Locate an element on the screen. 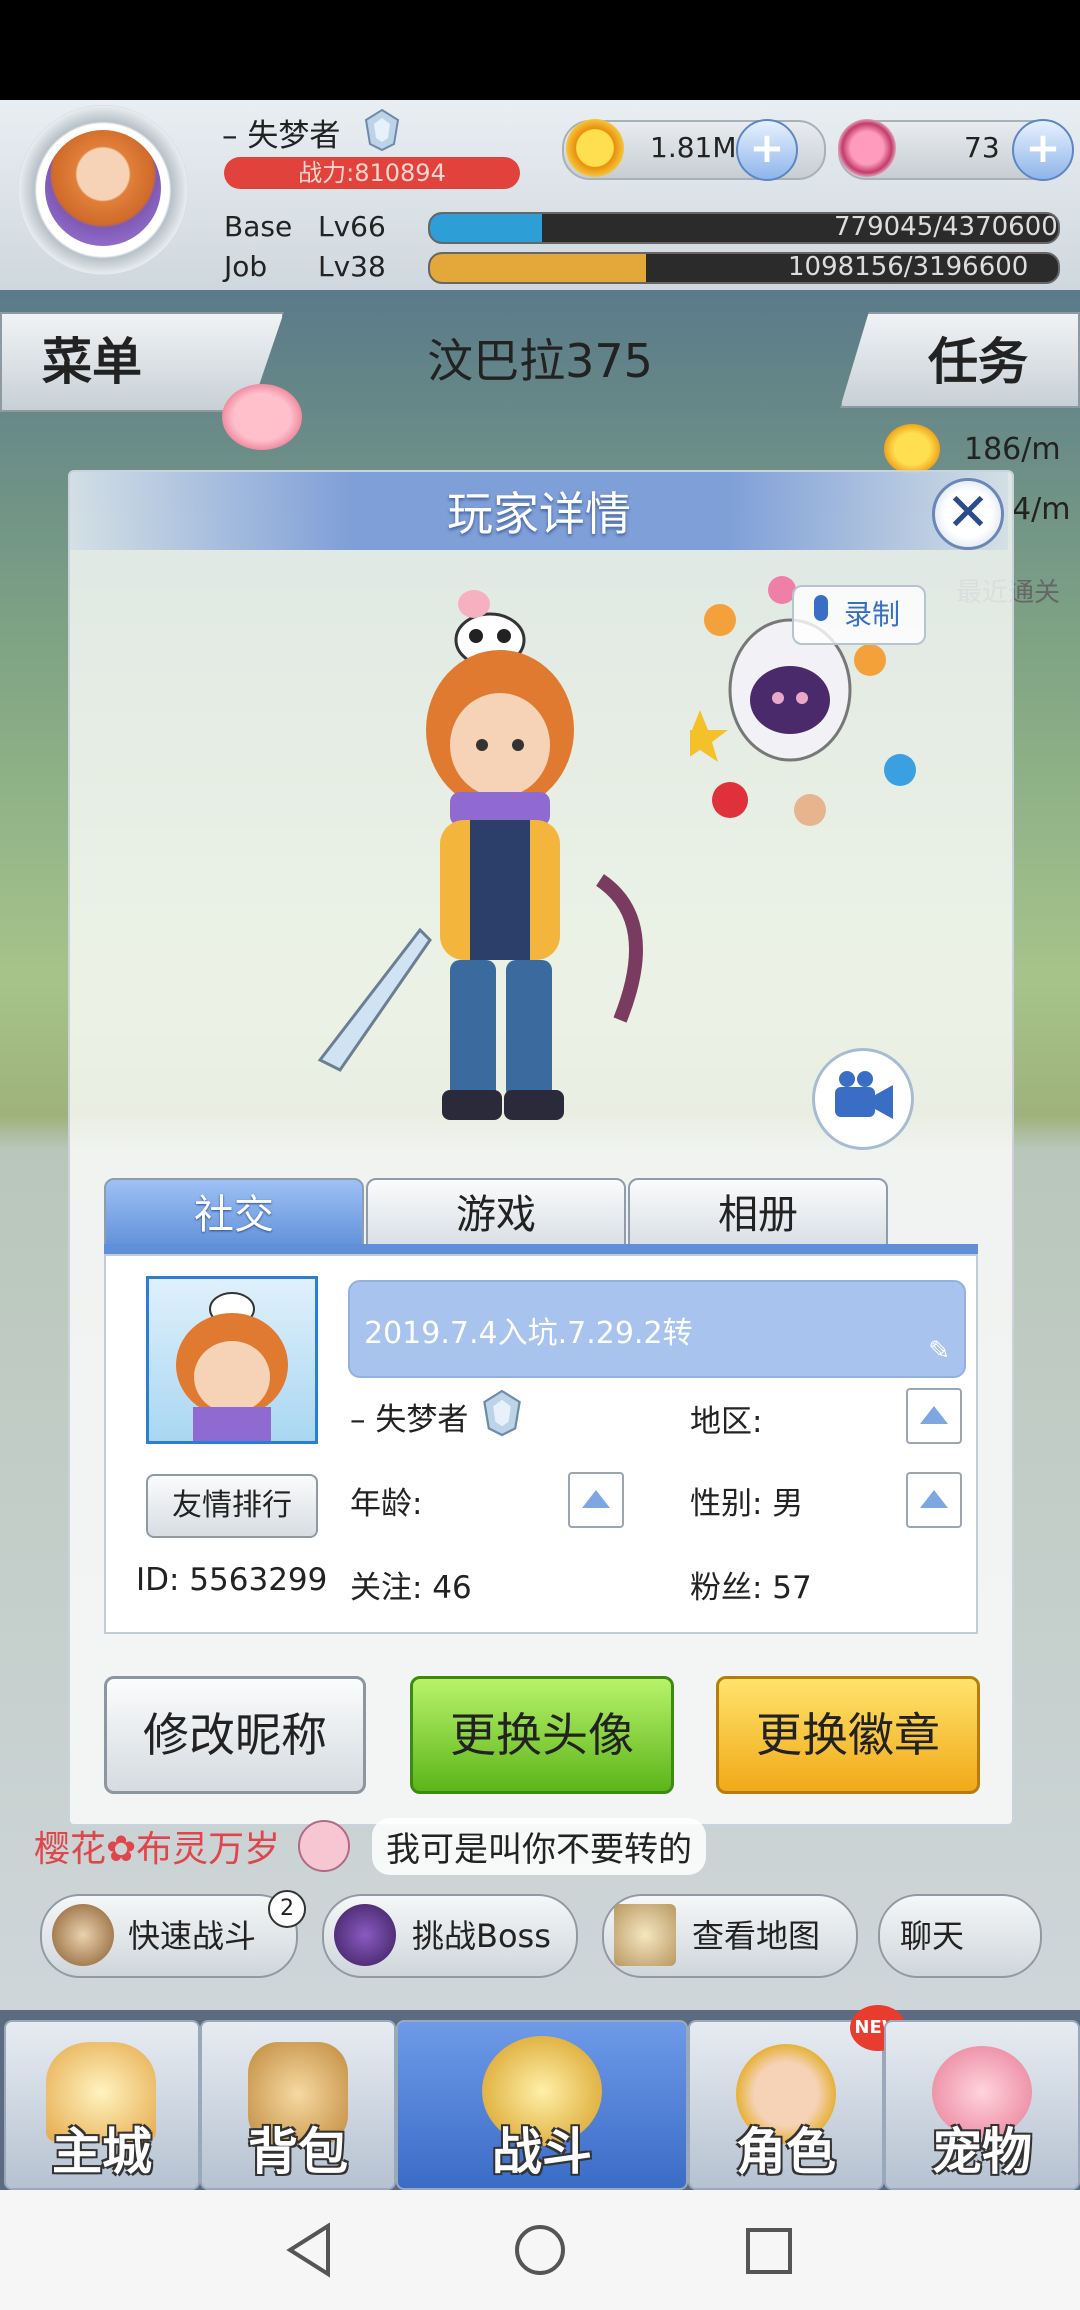  nav-character: 角色 is located at coordinates (786, 2105).